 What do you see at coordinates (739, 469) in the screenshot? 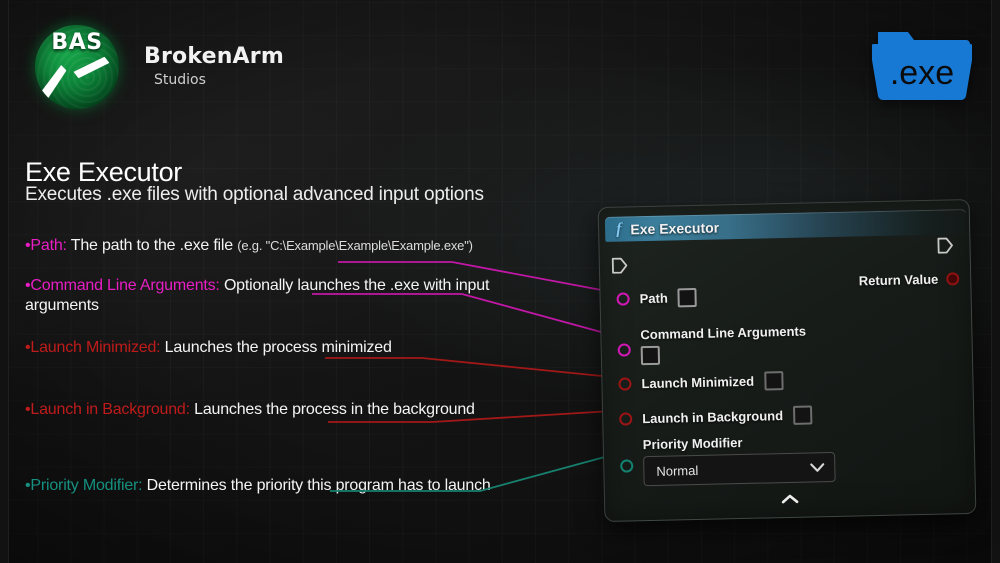
I see `priority-modifier-dropdown: Normal` at bounding box center [739, 469].